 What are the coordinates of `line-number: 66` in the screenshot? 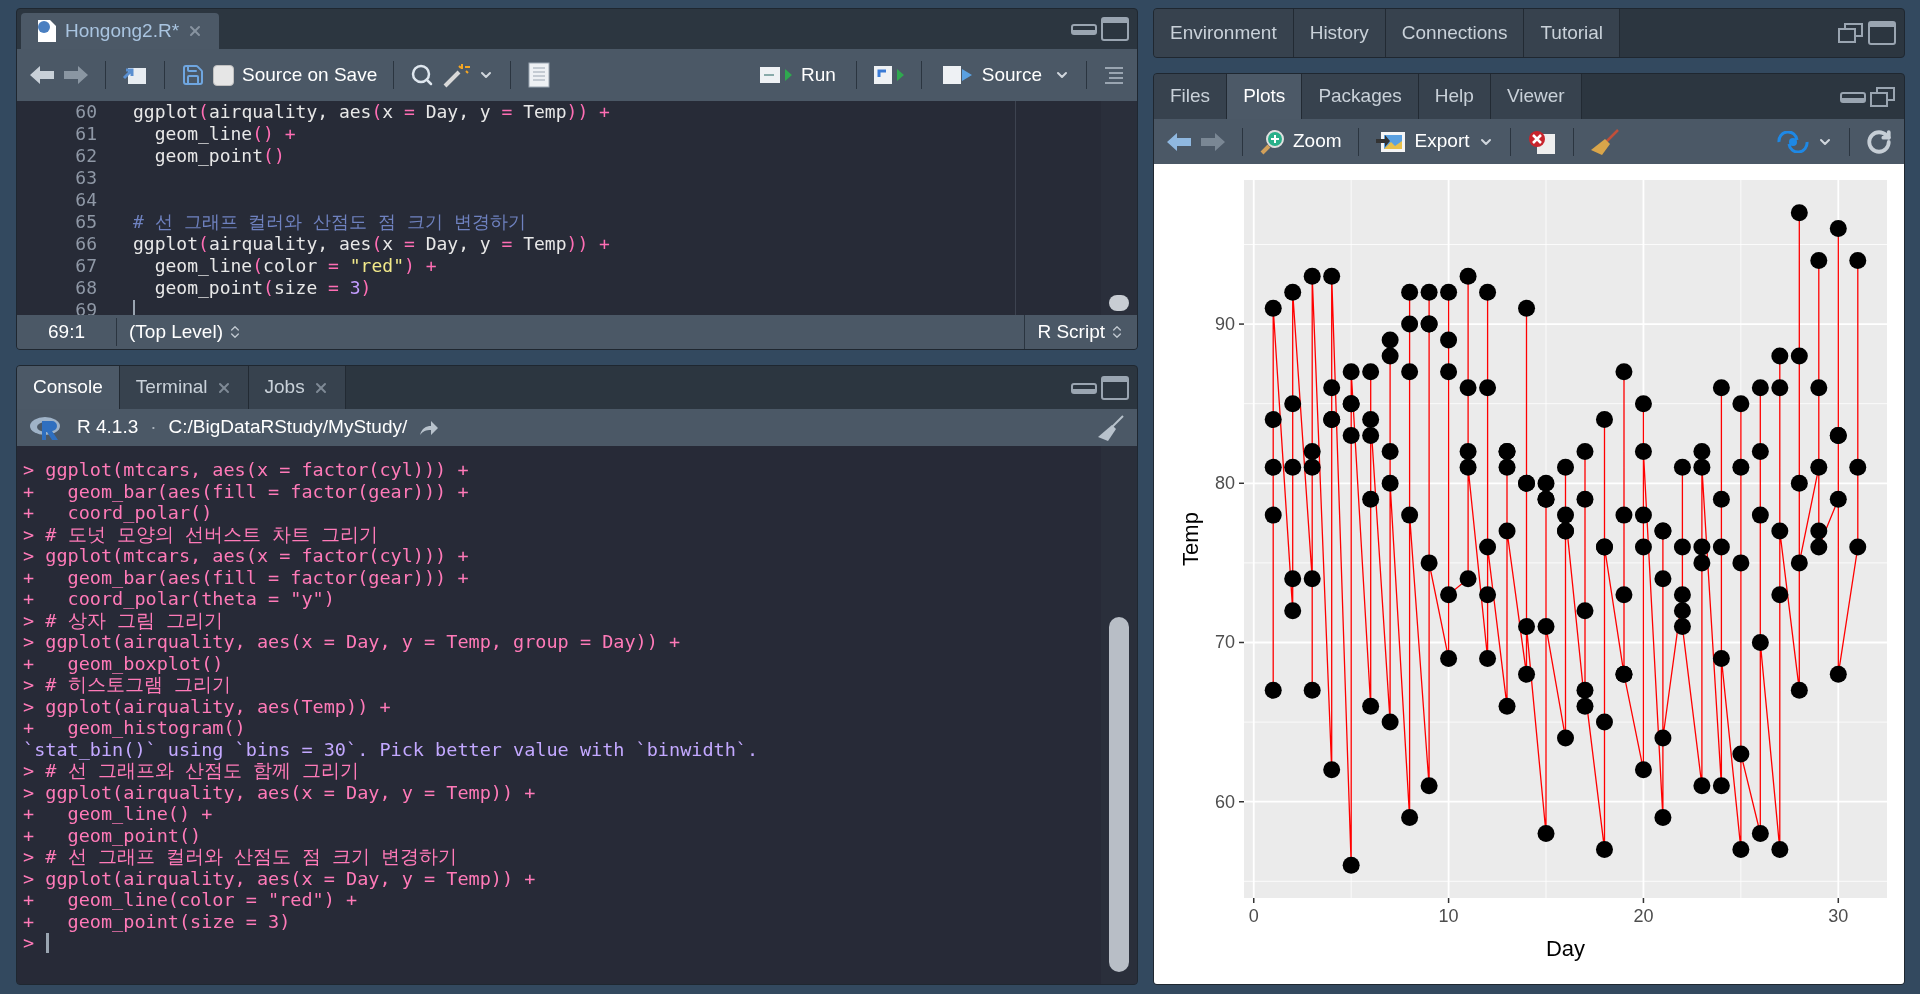 It's located at (85, 244).